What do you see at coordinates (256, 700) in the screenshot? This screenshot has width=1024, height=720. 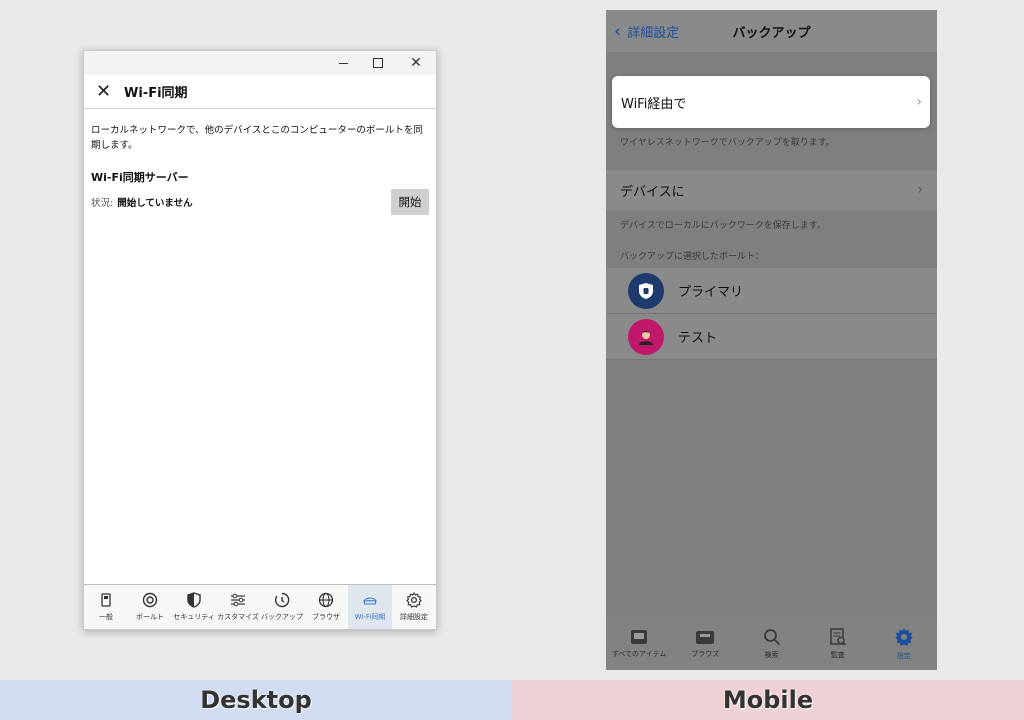 I see `desktop-caption: Desktop` at bounding box center [256, 700].